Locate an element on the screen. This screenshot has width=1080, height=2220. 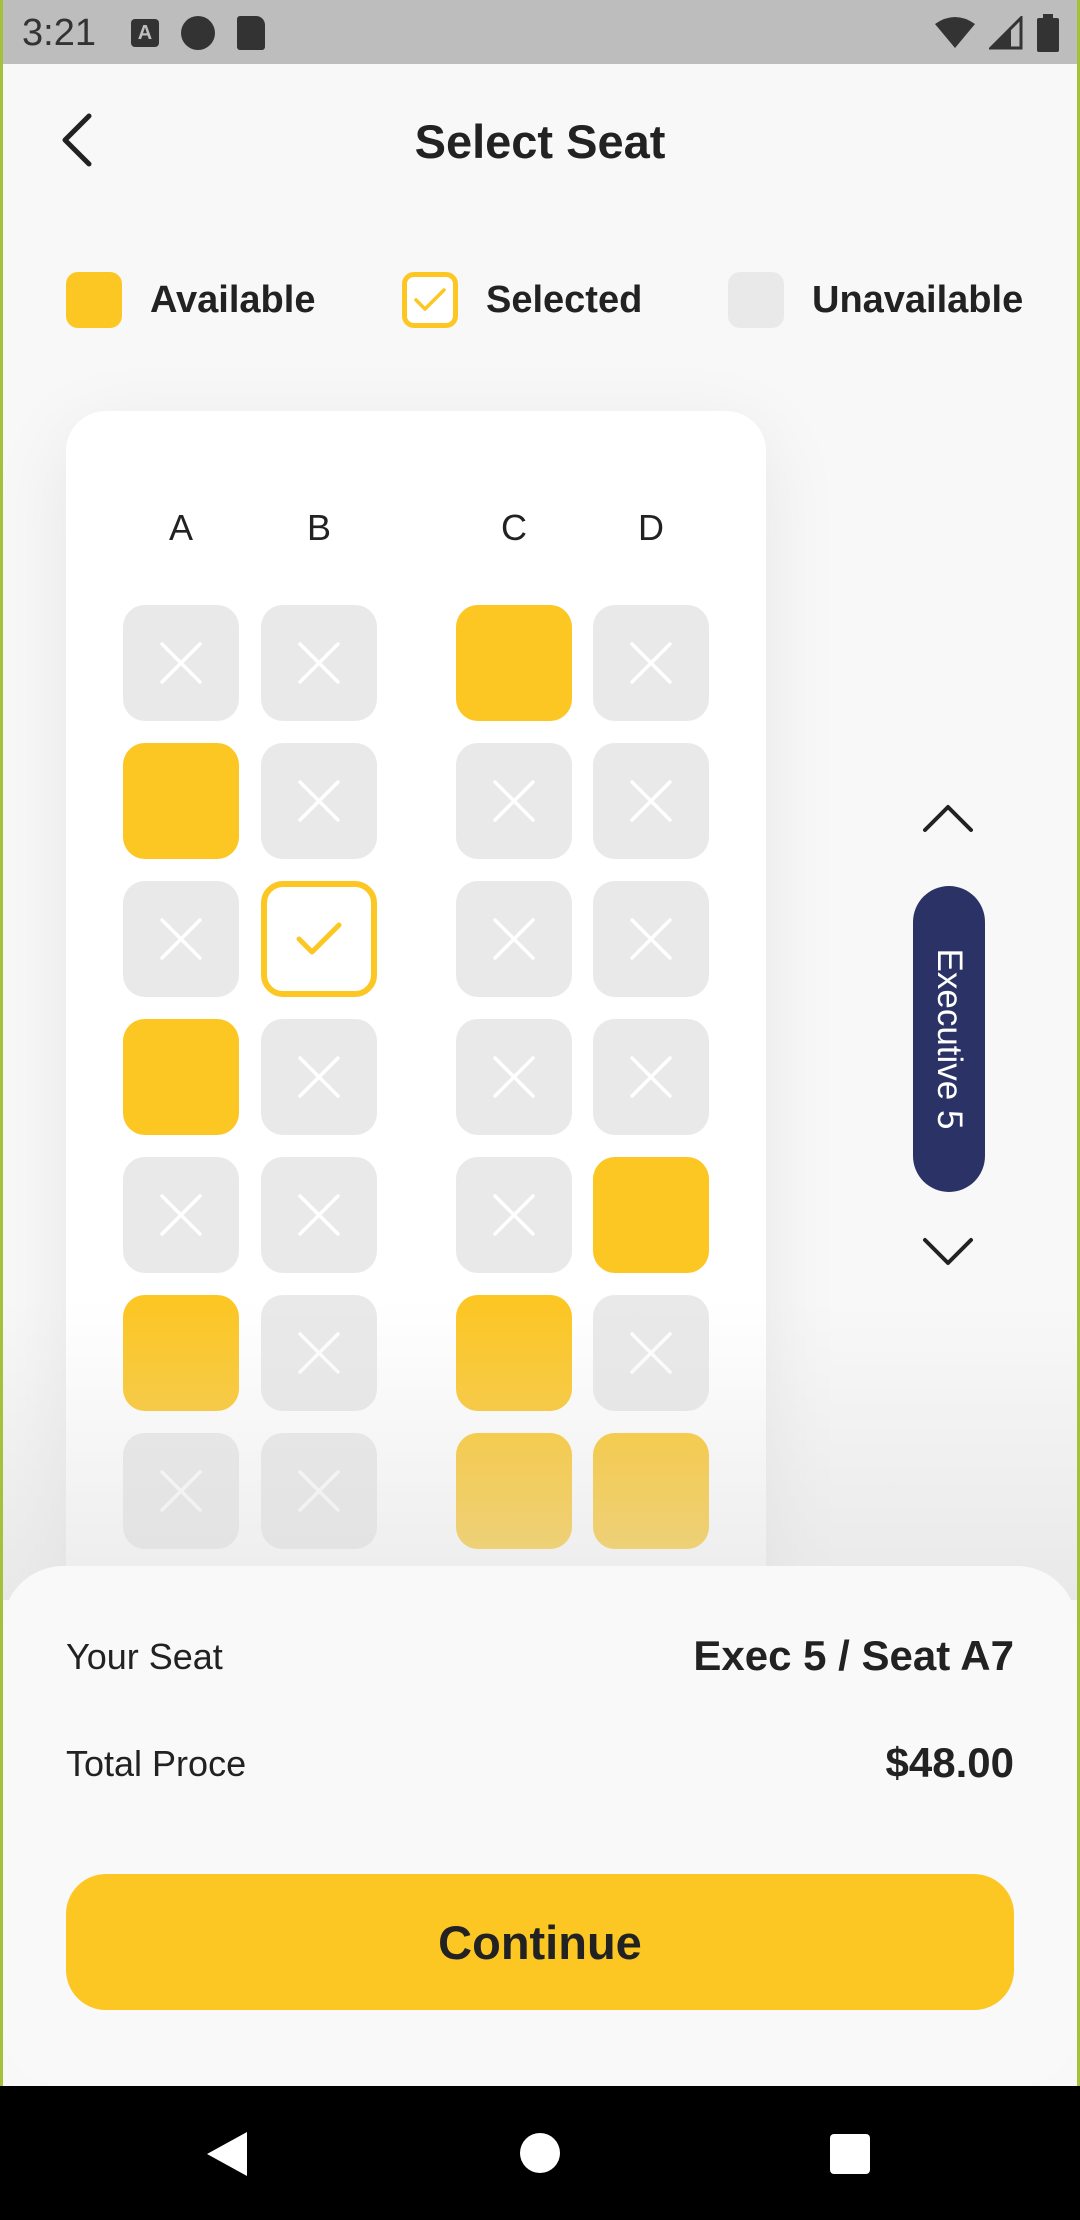
nav-recents-button is located at coordinates (850, 2156).